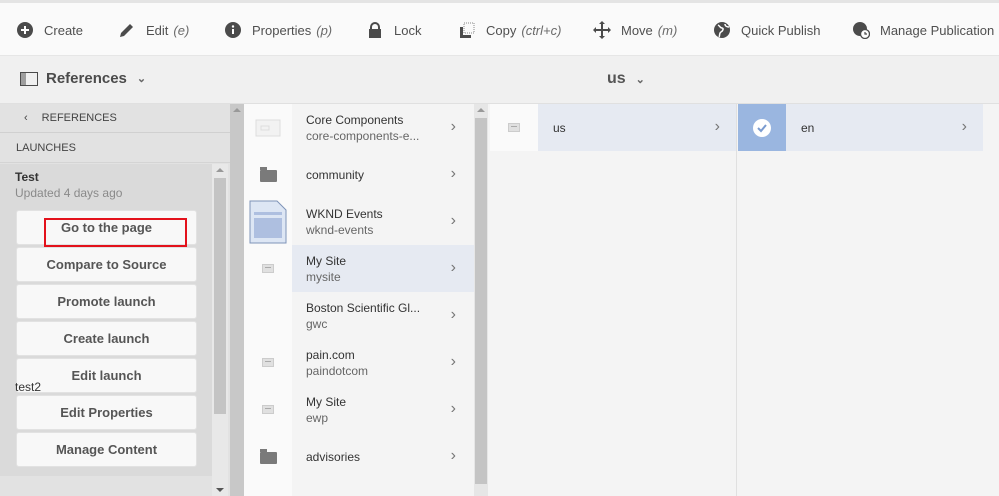  I want to click on properties-shortcut: (p), so click(324, 30).